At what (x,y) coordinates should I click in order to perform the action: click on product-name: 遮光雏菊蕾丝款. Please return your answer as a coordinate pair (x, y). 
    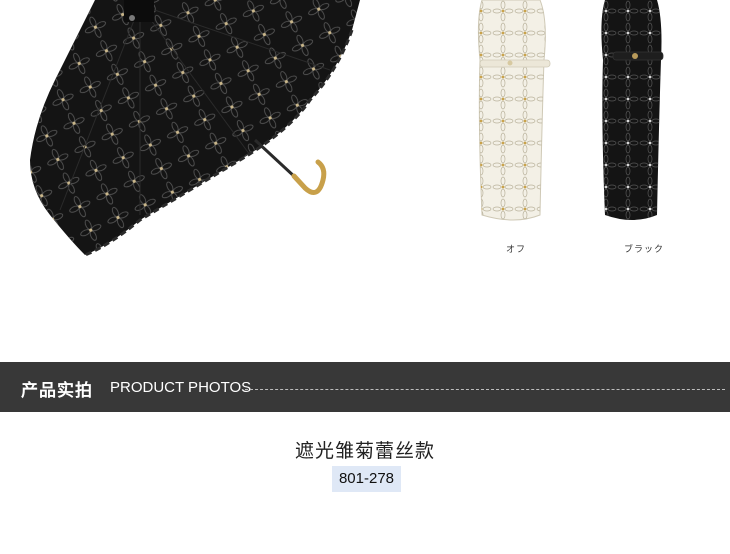
    Looking at the image, I should click on (364, 451).